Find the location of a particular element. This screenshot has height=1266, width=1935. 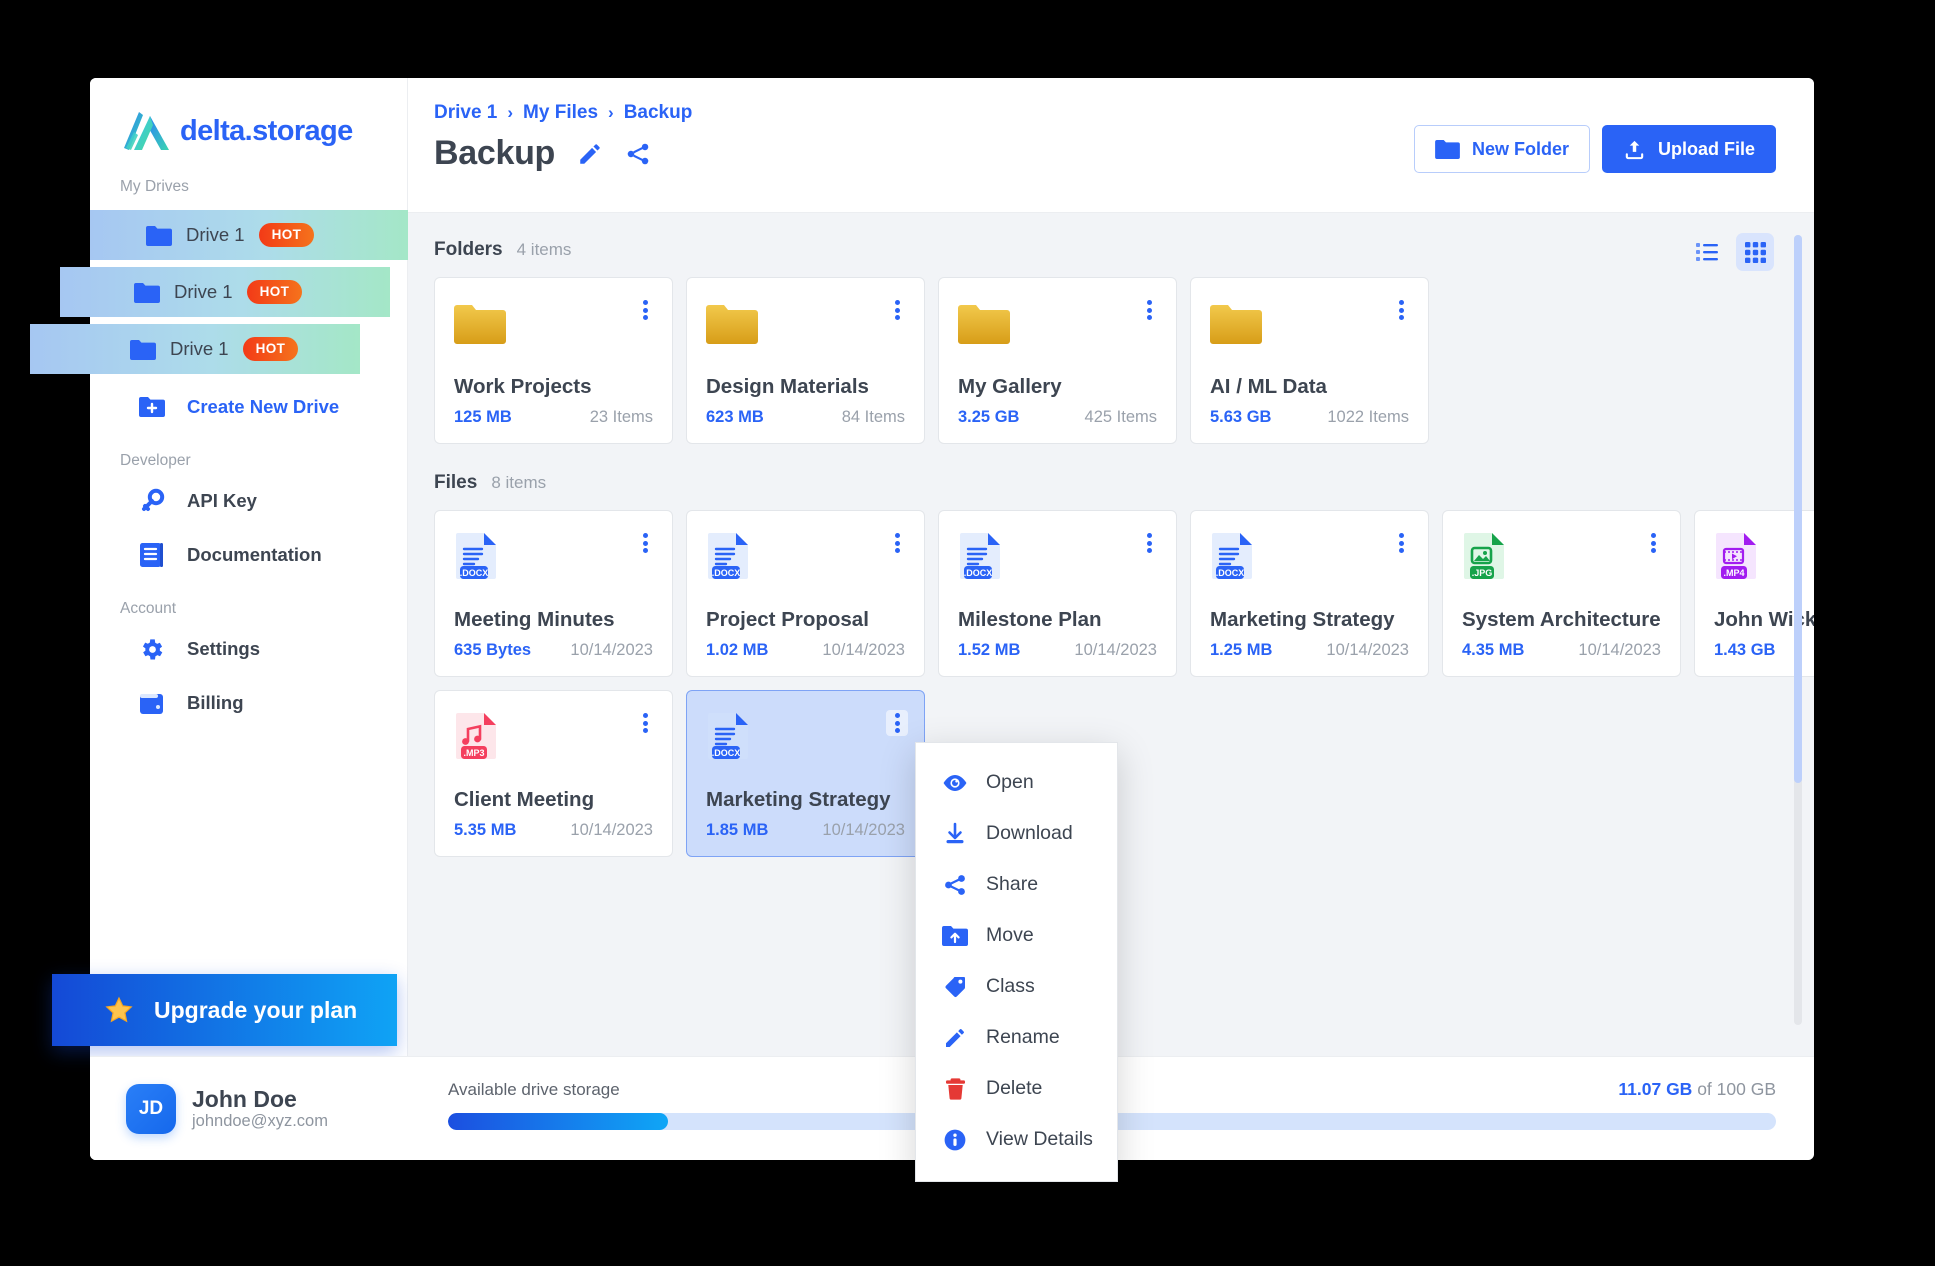

file-name: Meeting Minutes is located at coordinates (534, 619).